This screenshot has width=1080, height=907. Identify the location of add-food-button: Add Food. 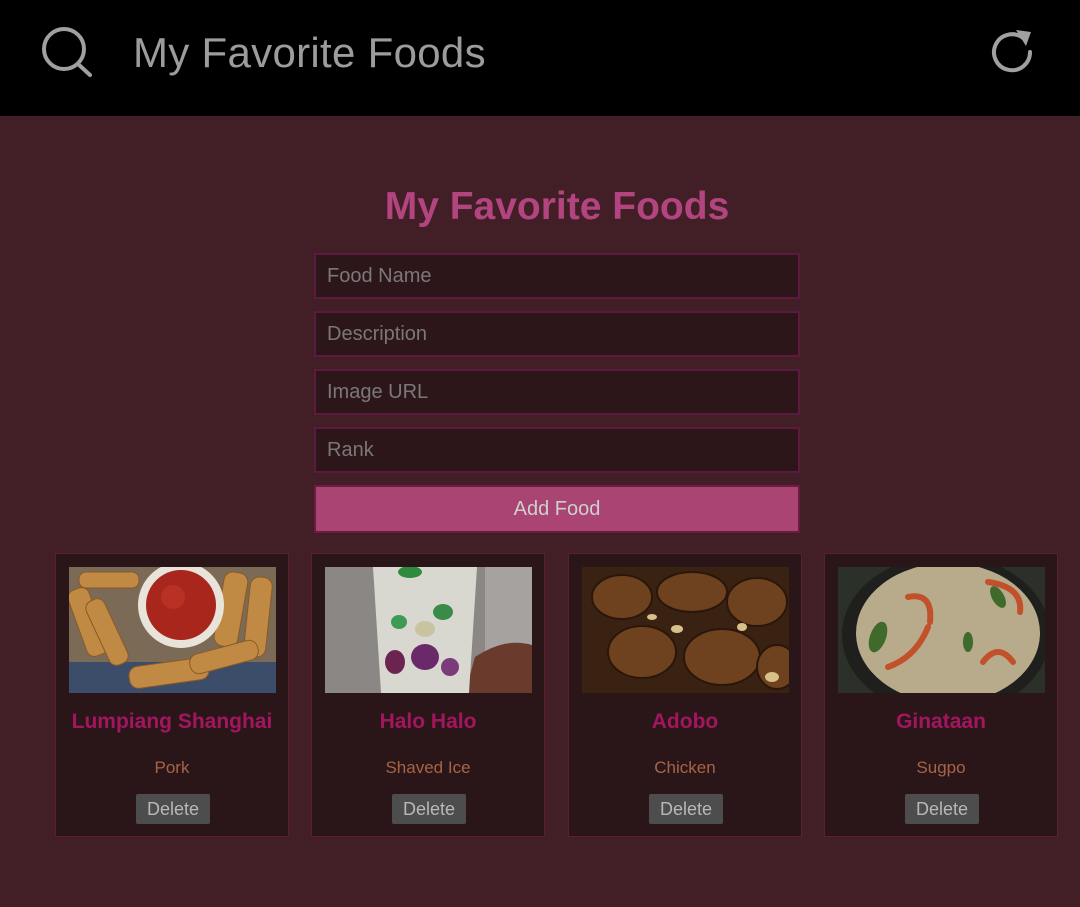
(557, 509).